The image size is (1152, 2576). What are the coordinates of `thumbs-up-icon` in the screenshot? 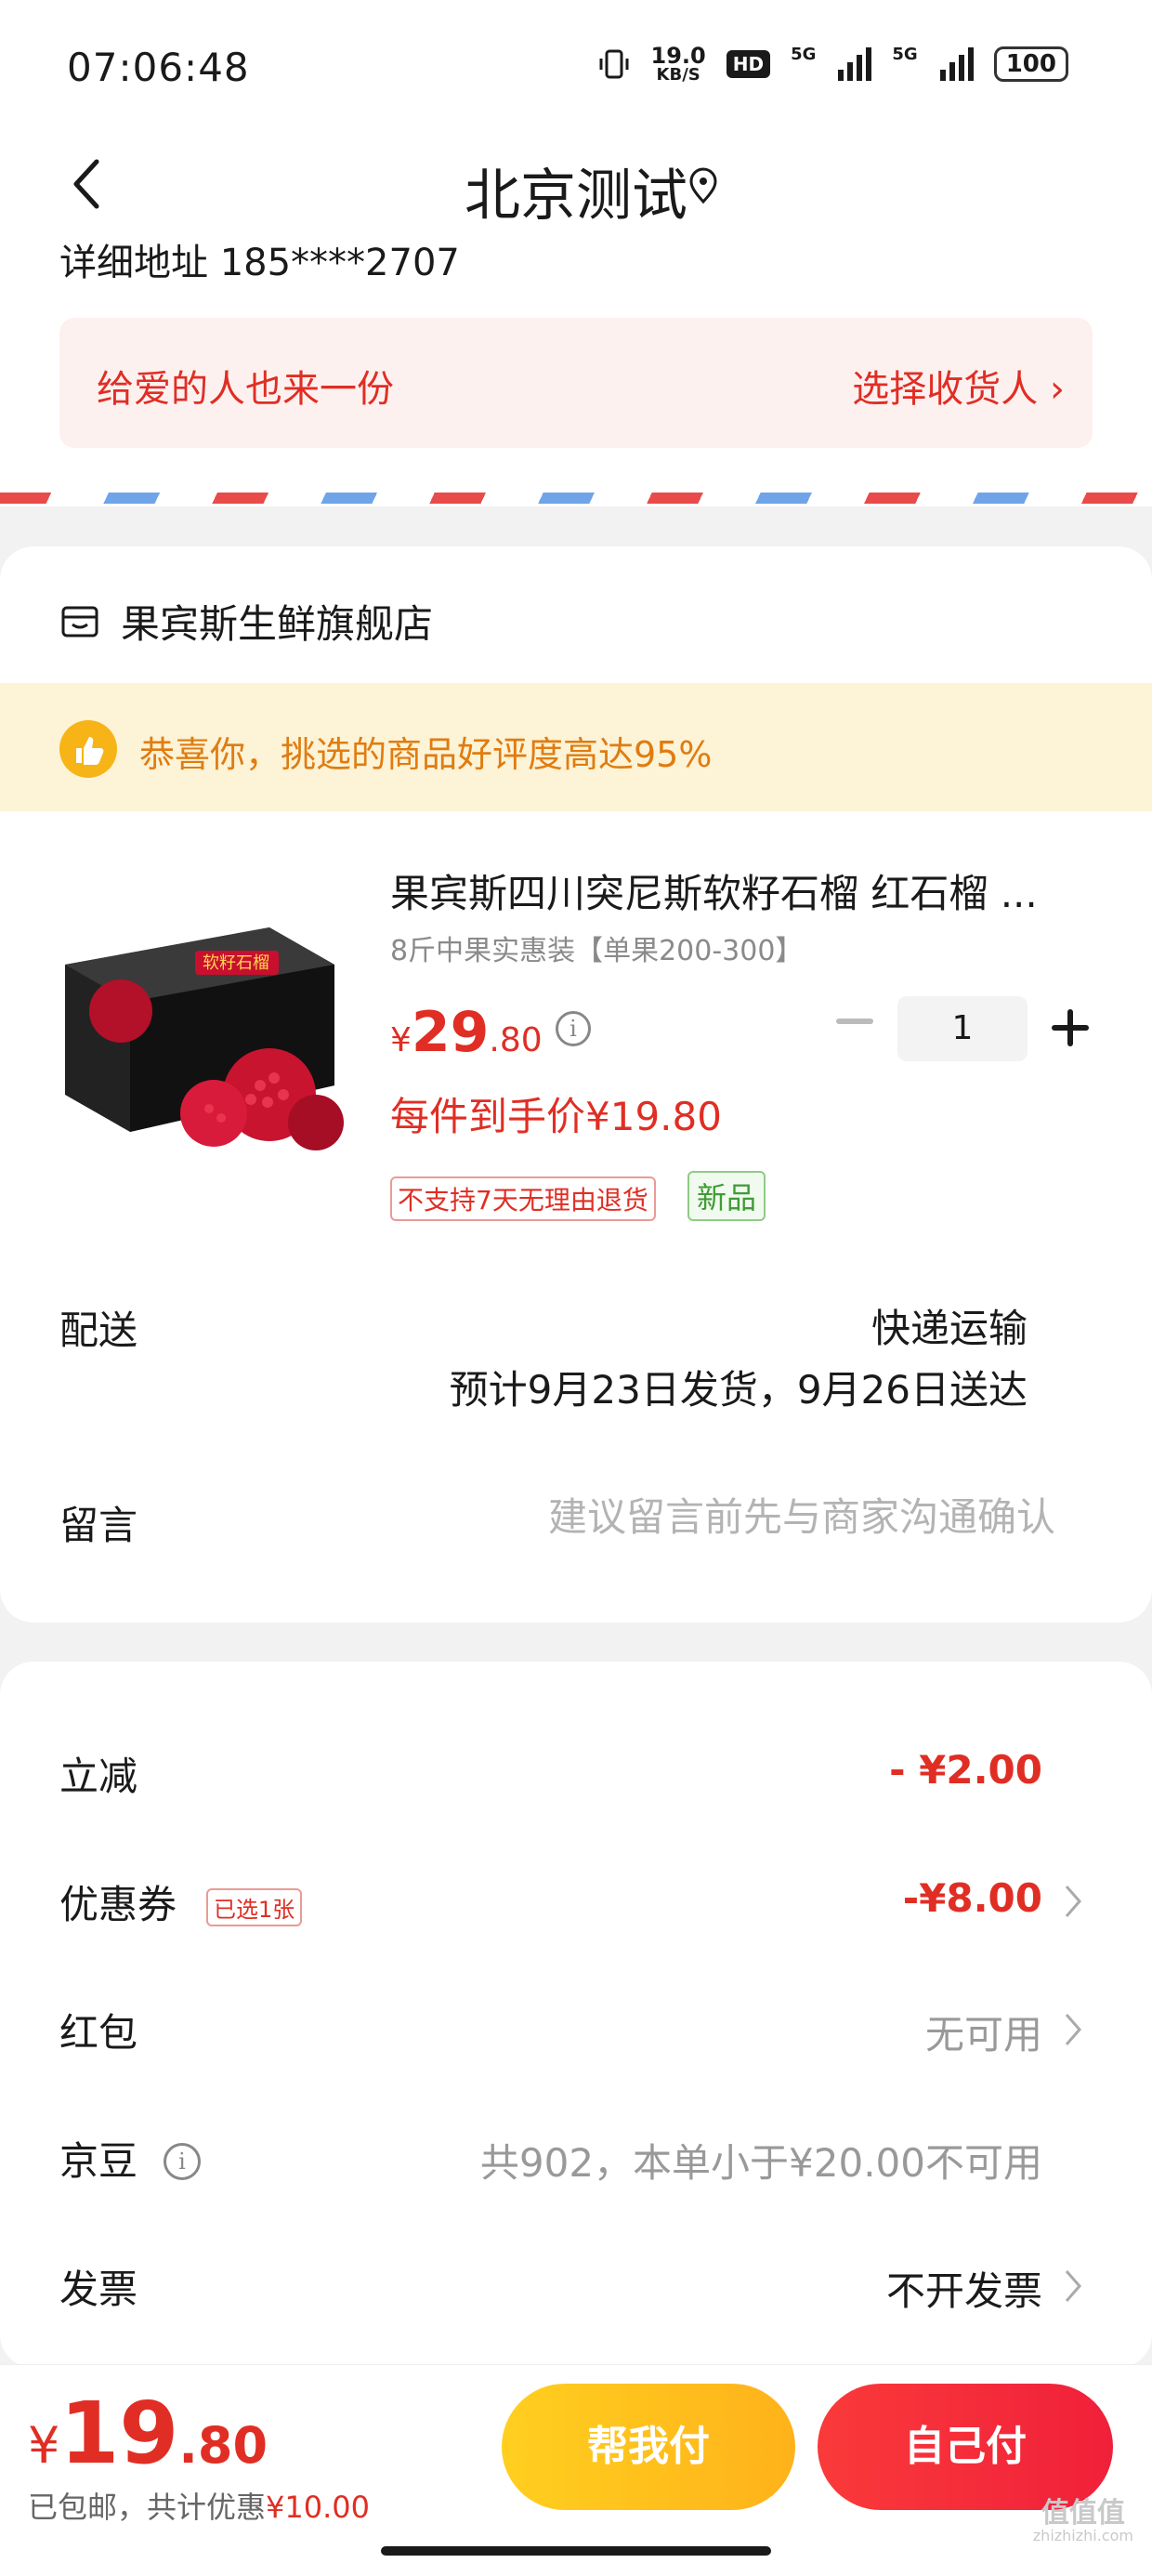 It's located at (88, 749).